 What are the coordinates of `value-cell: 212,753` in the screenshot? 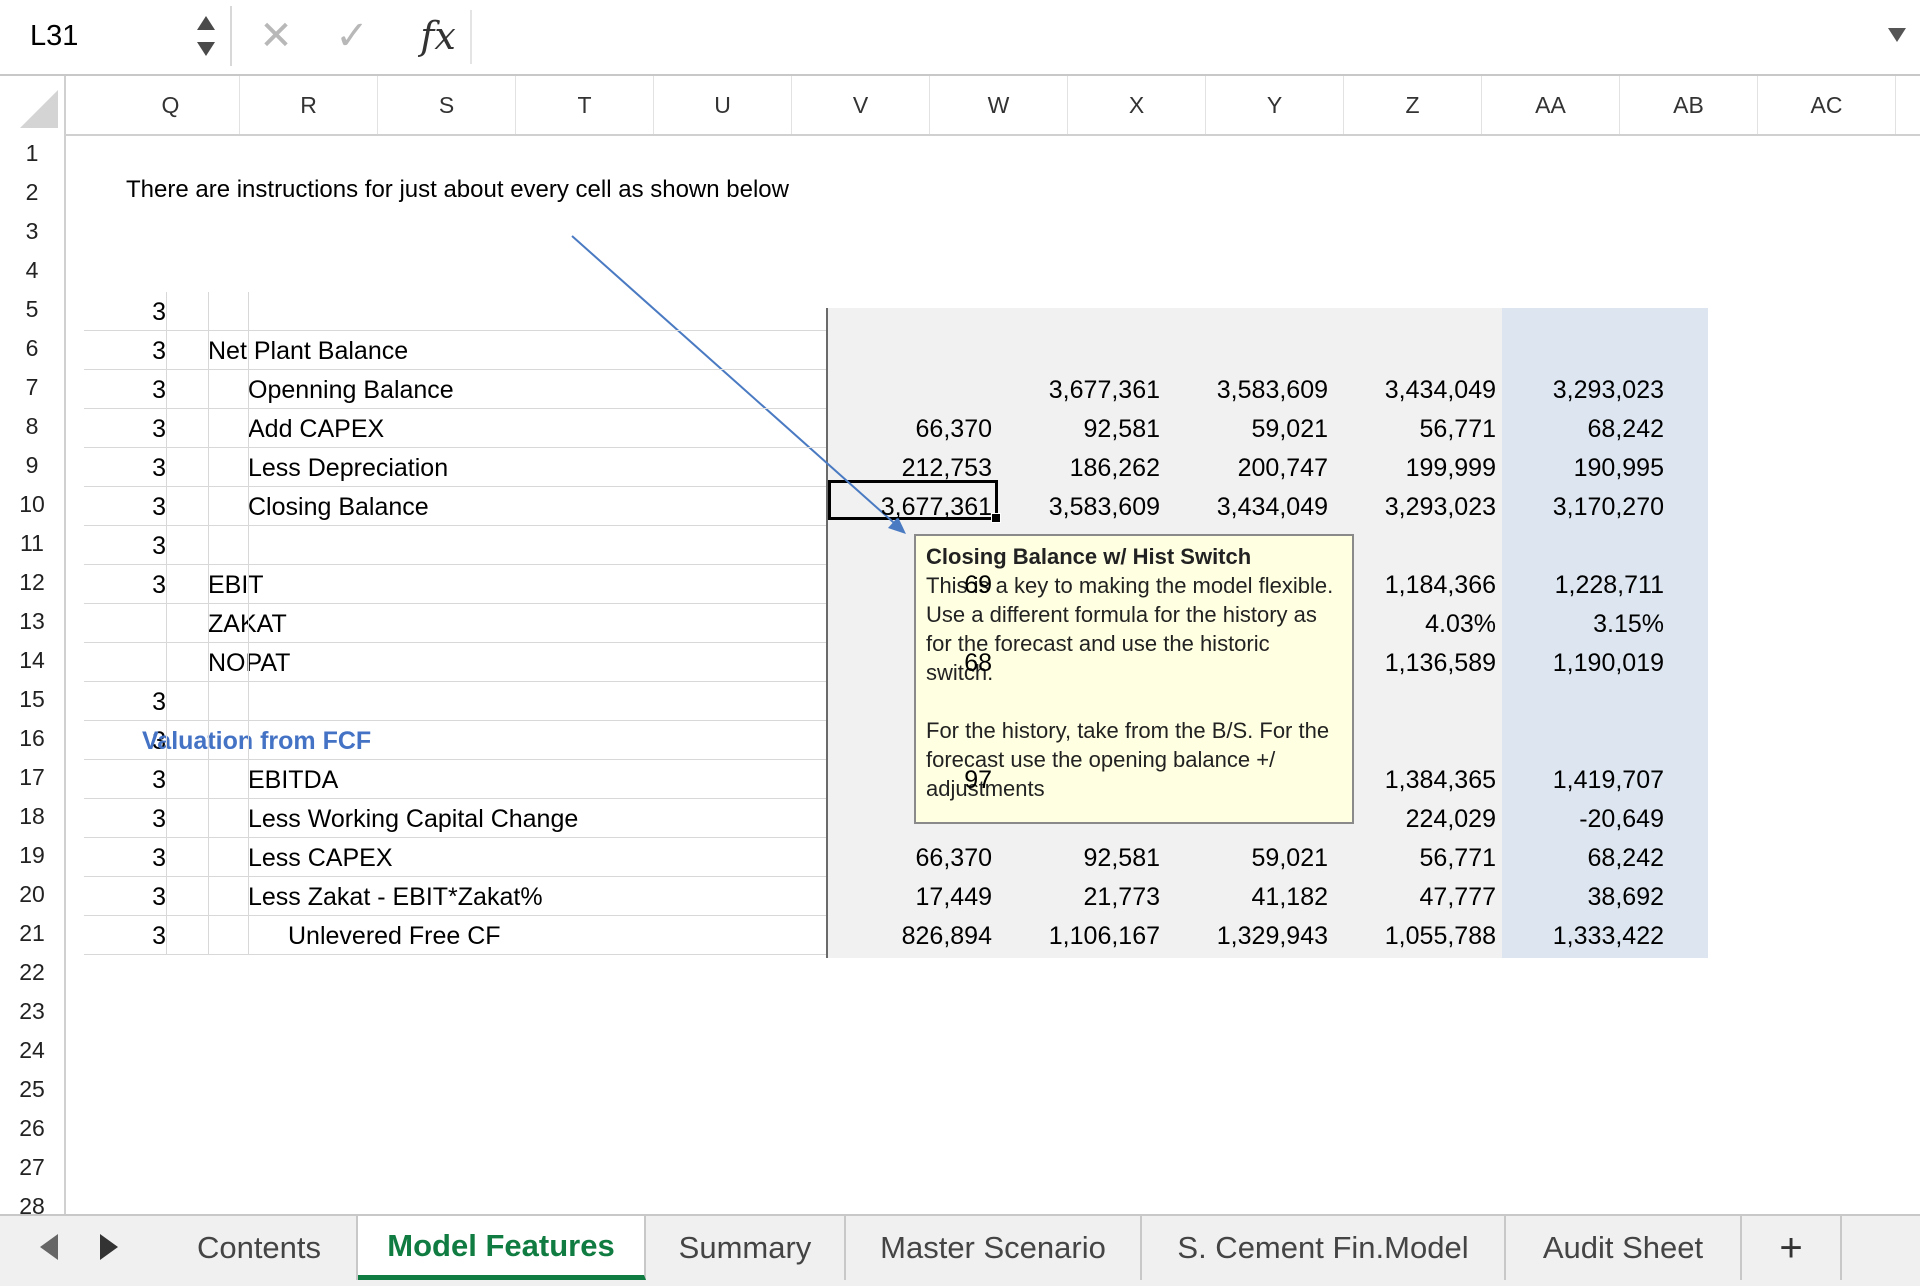 It's located at (912, 468).